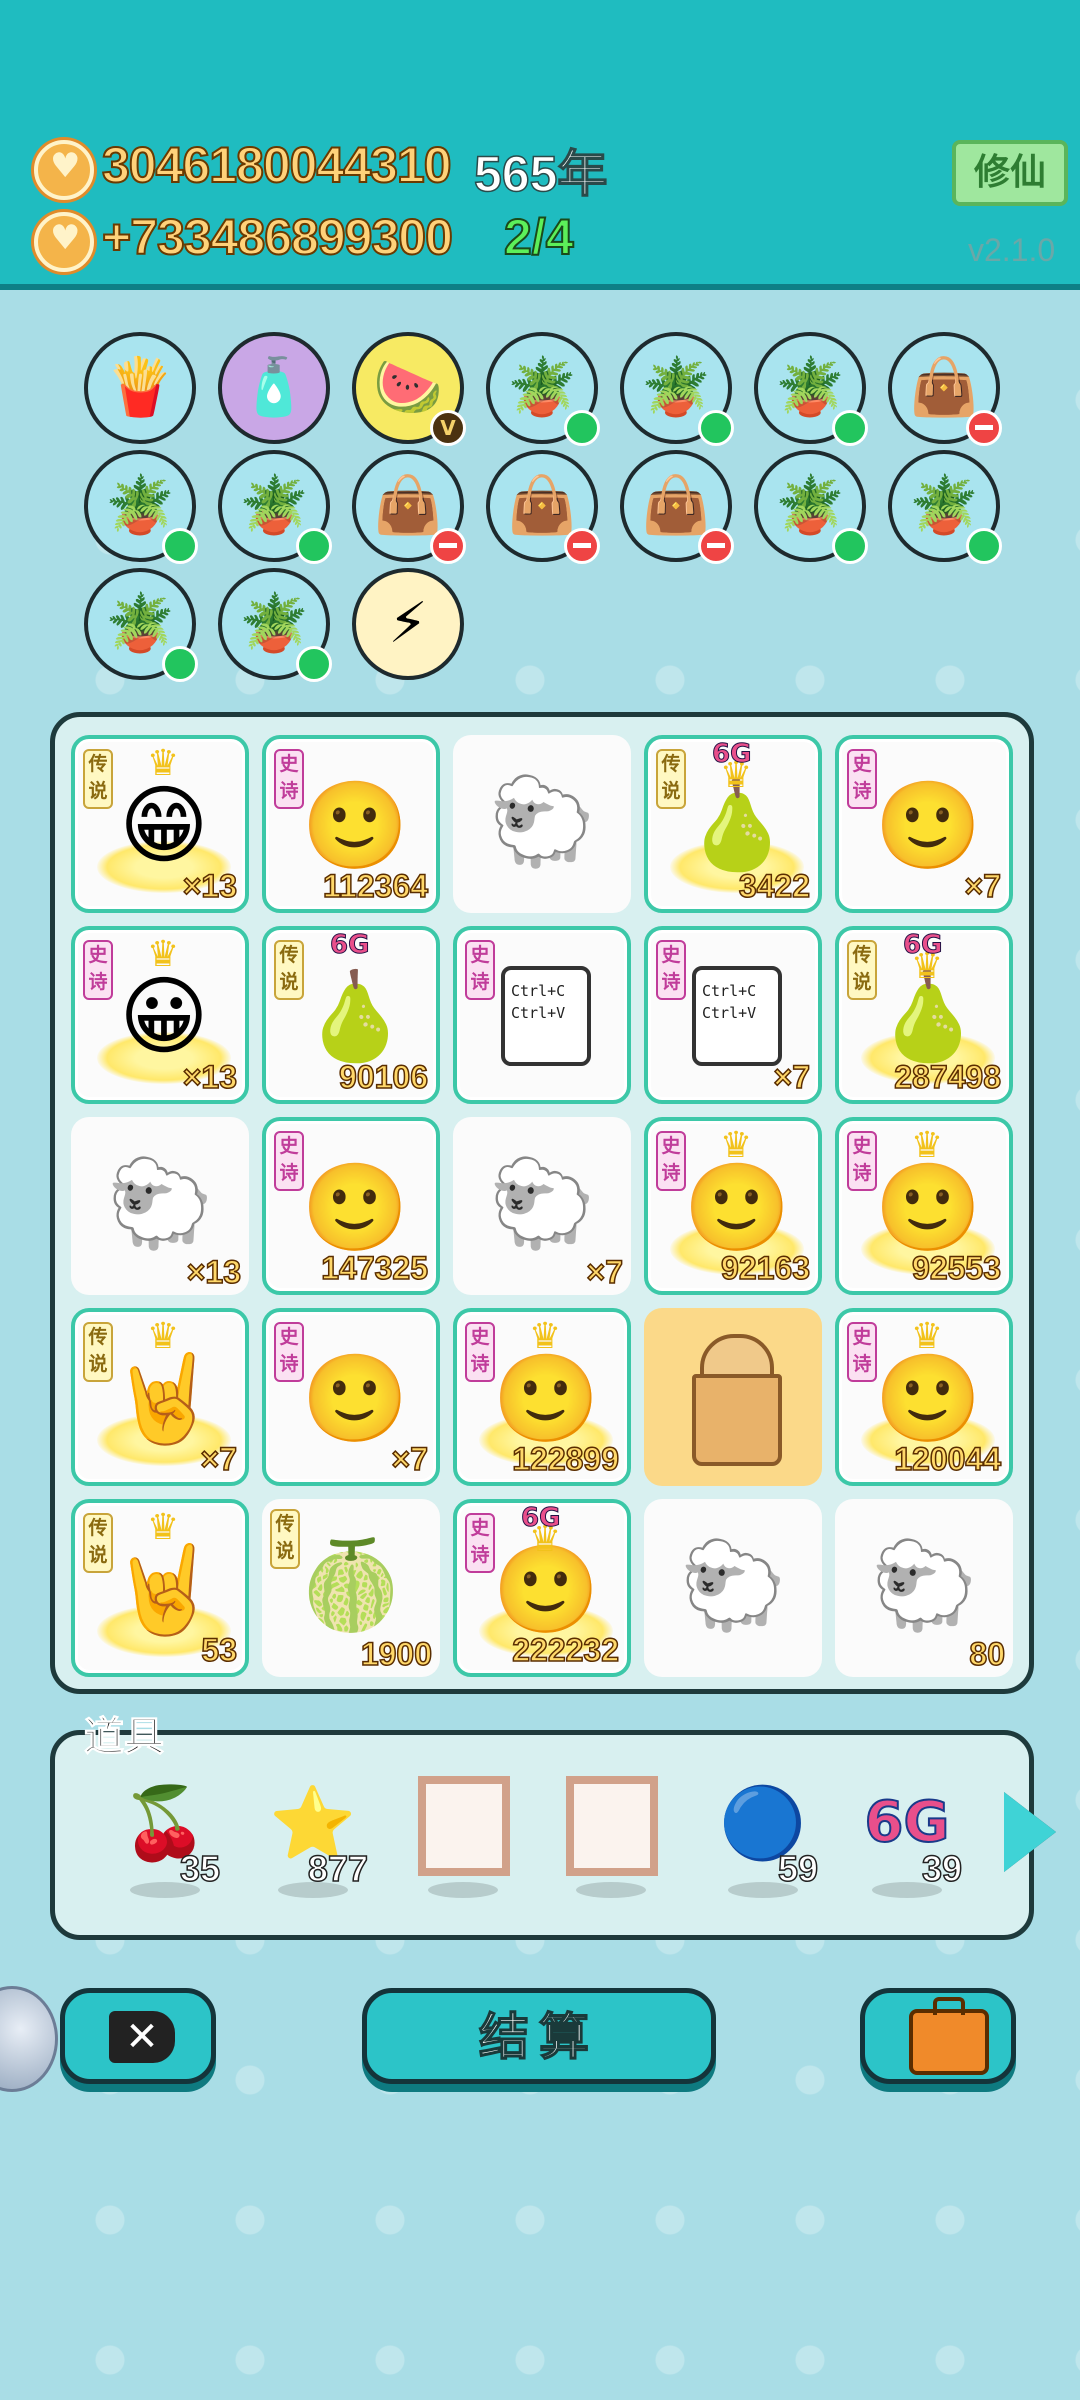 Image resolution: width=1080 pixels, height=2400 pixels. What do you see at coordinates (792, 1077) in the screenshot?
I see `item-count: ×7` at bounding box center [792, 1077].